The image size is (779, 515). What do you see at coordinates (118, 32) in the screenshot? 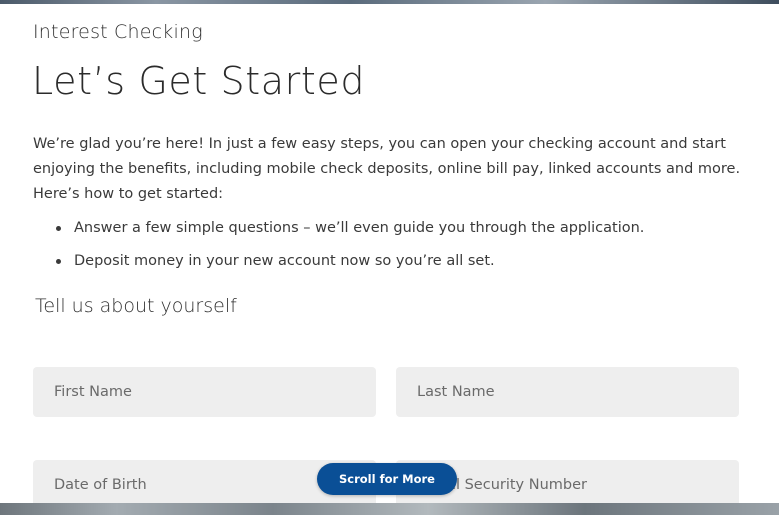
I see `product-name: Interest Checking` at bounding box center [118, 32].